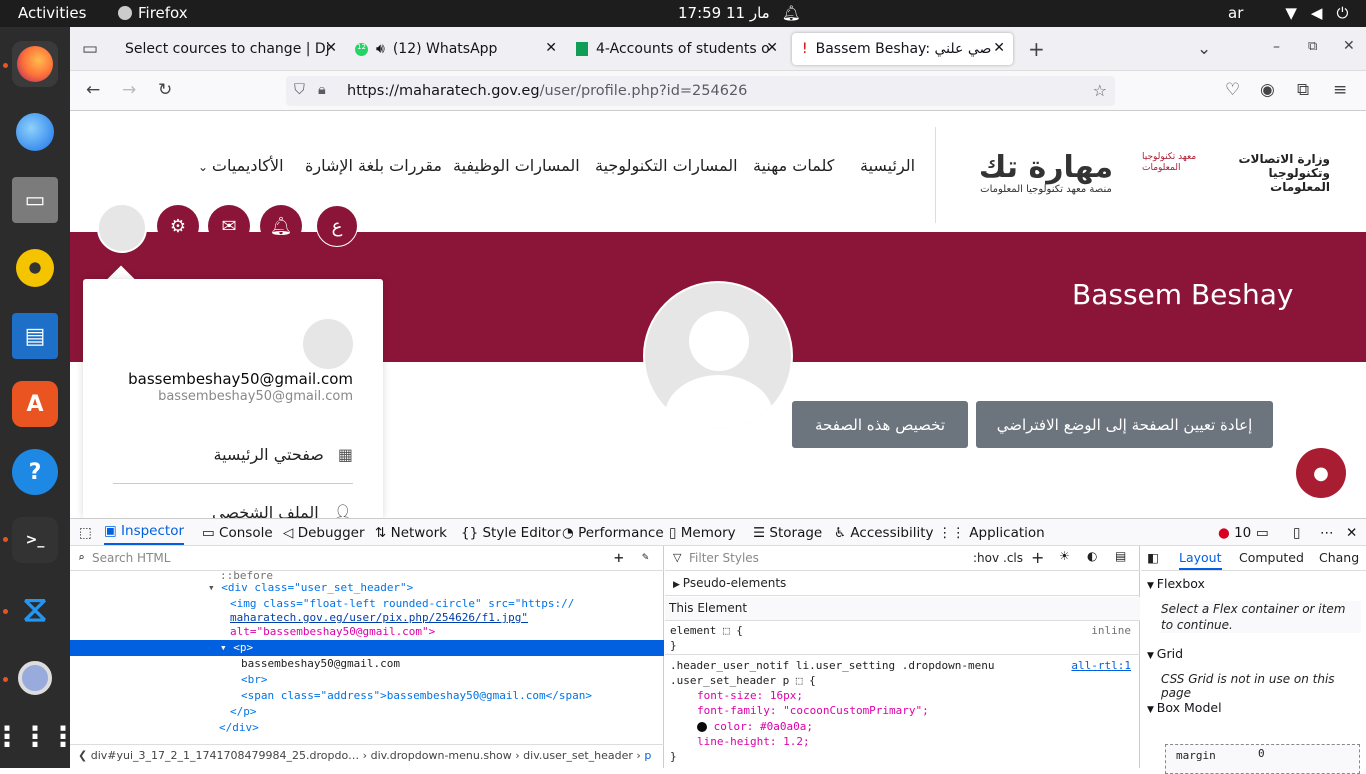 The width and height of the screenshot is (1366, 774). I want to click on writer-icon: ▤, so click(35, 336).